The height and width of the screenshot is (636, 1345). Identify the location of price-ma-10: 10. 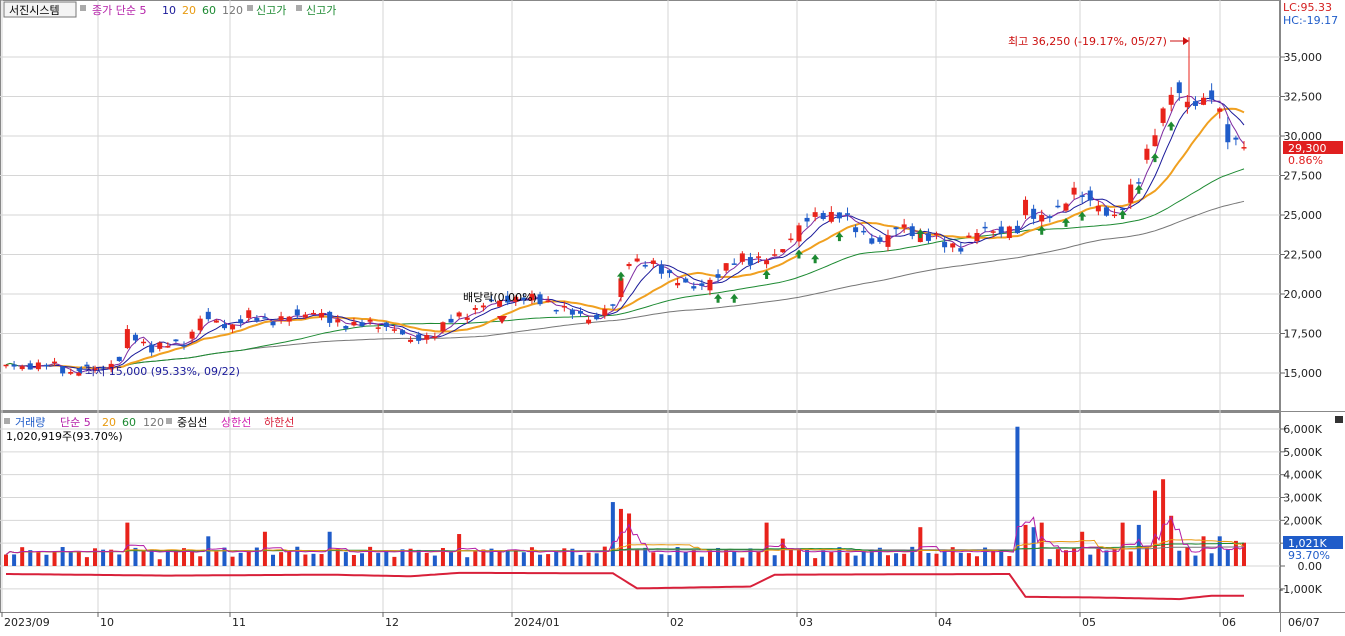
(169, 10).